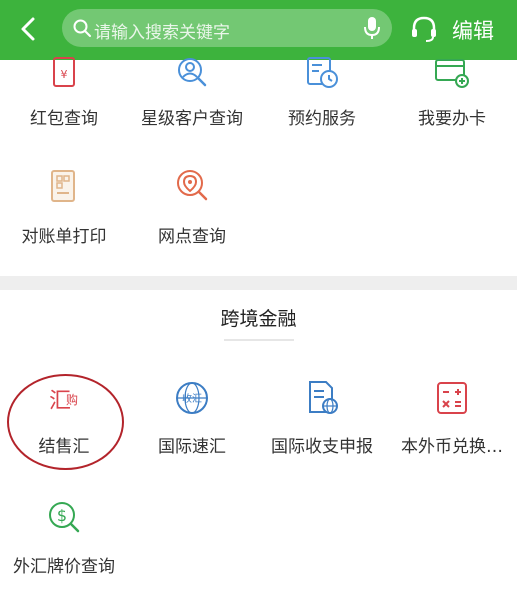 The width and height of the screenshot is (517, 598). What do you see at coordinates (82, 28) in the screenshot?
I see `search-icon` at bounding box center [82, 28].